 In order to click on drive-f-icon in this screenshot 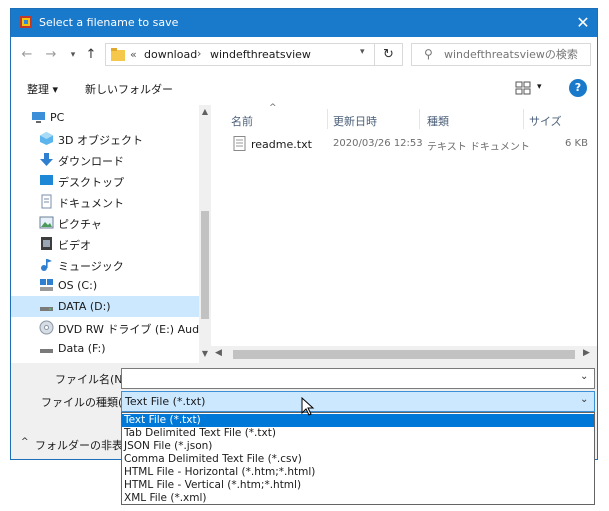, I will do `click(46, 351)`.